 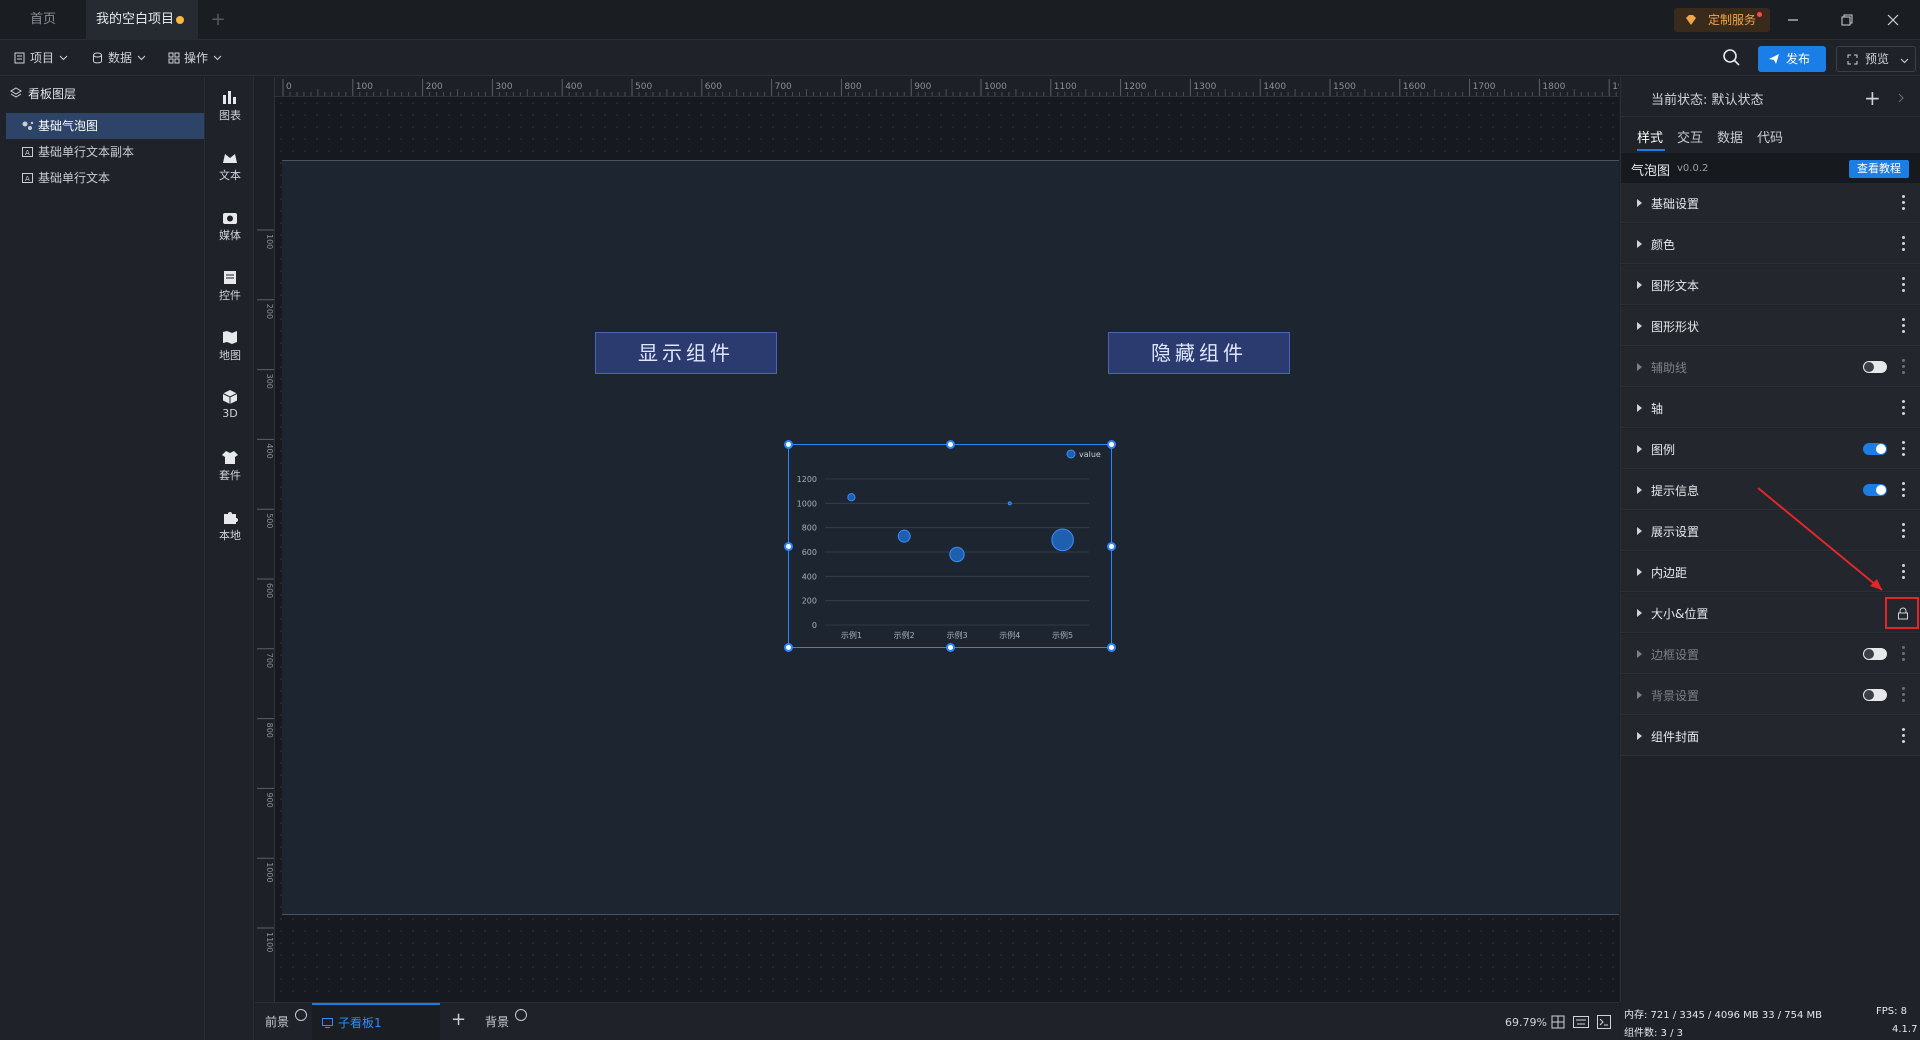 I want to click on menu-data: 数据, so click(x=118, y=58).